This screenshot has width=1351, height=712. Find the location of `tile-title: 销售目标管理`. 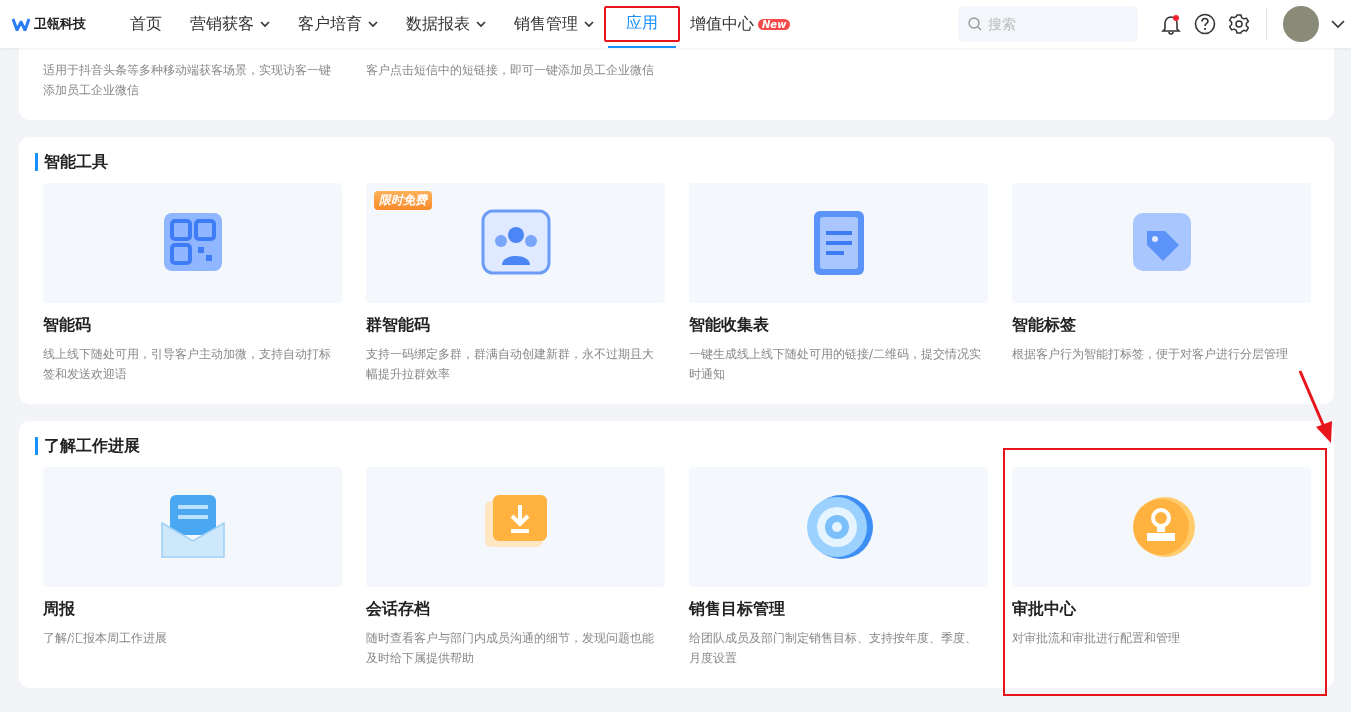

tile-title: 销售目标管理 is located at coordinates (737, 609).